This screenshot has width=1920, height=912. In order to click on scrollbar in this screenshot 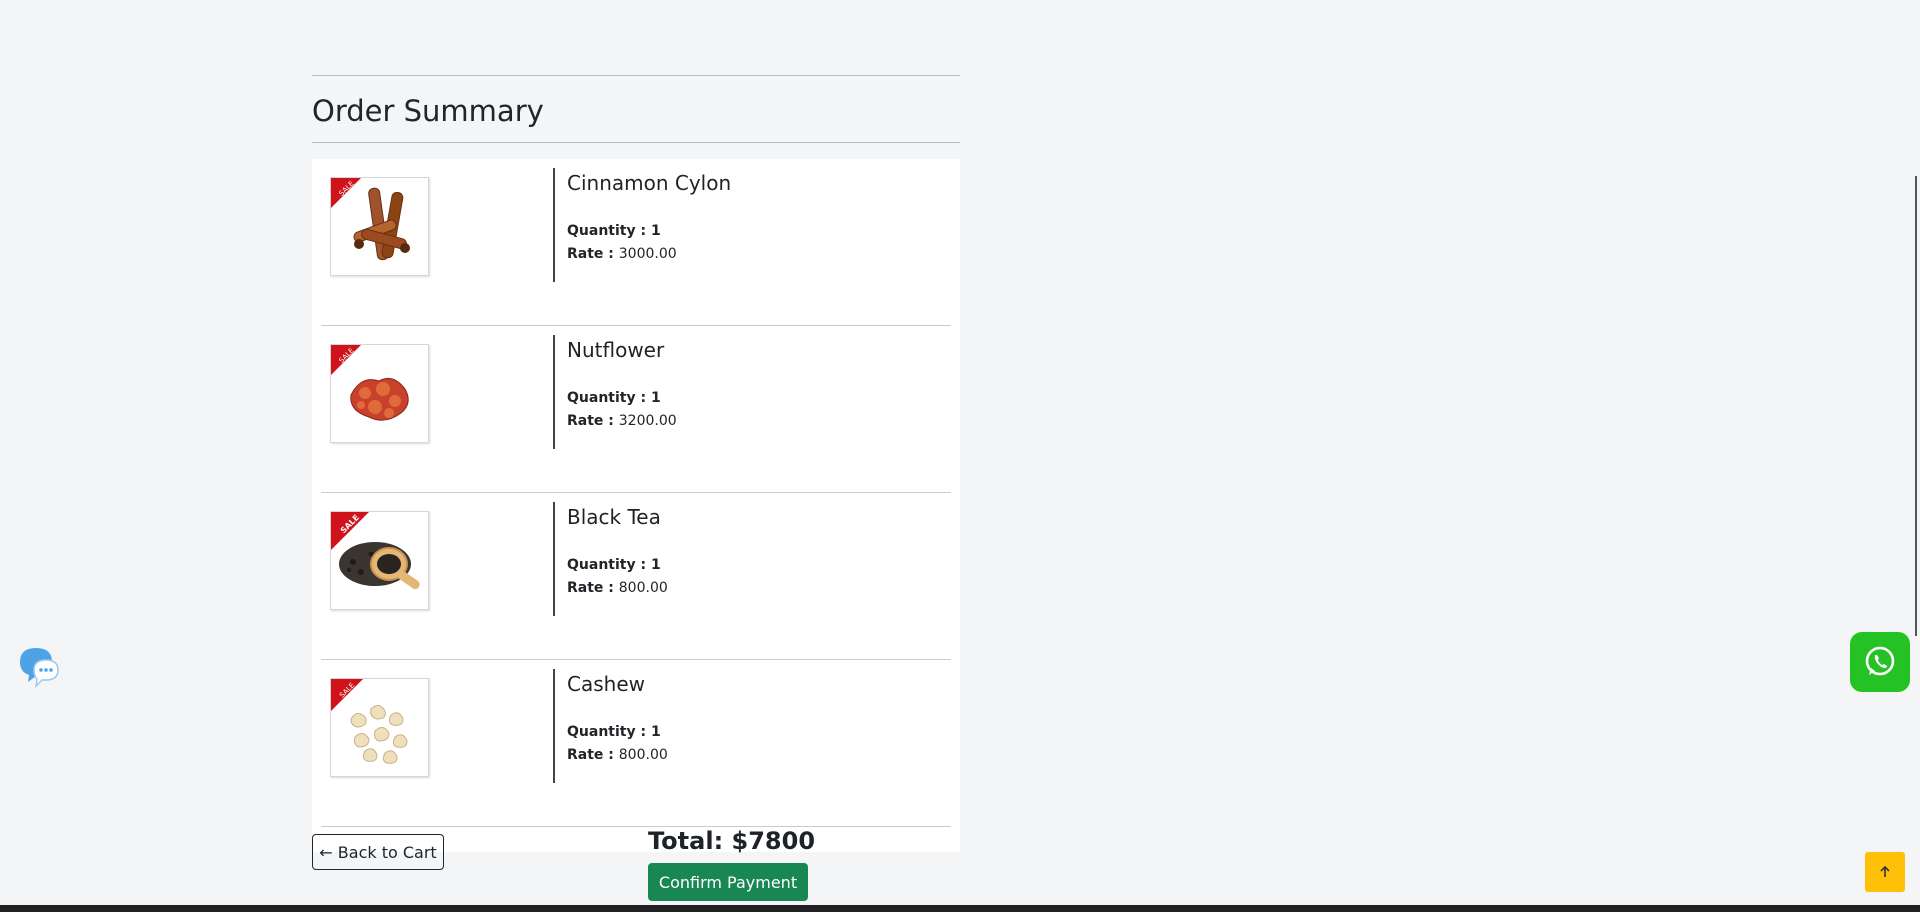, I will do `click(1916, 406)`.